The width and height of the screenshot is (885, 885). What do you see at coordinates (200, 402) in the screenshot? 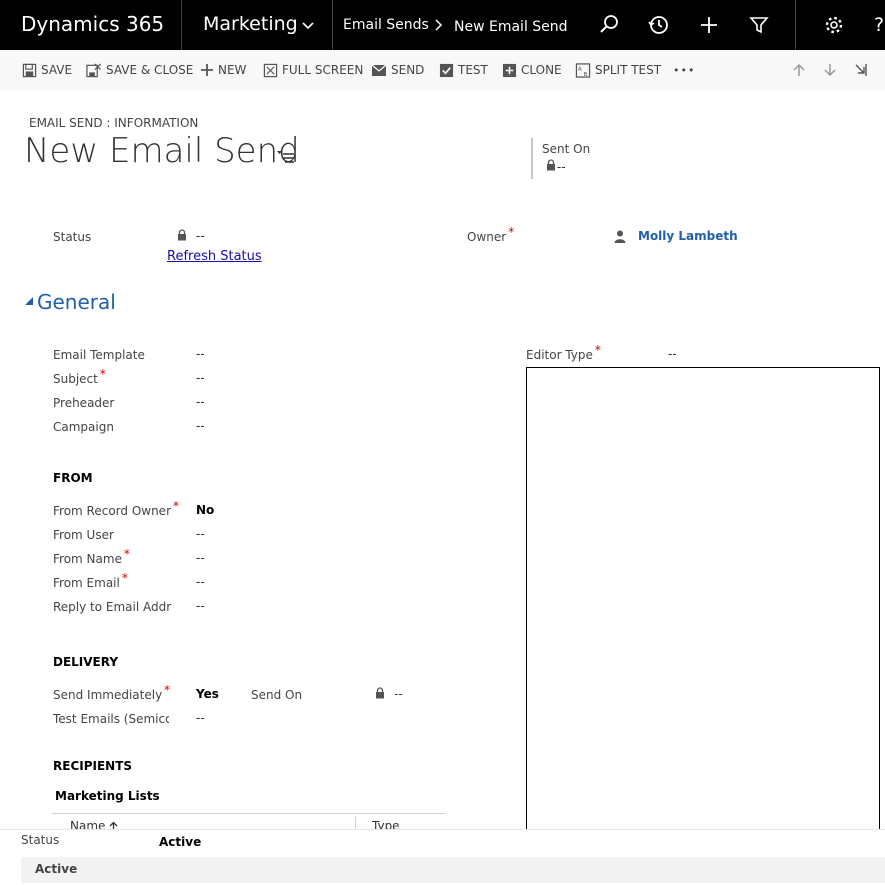
I see `preheader-field: --` at bounding box center [200, 402].